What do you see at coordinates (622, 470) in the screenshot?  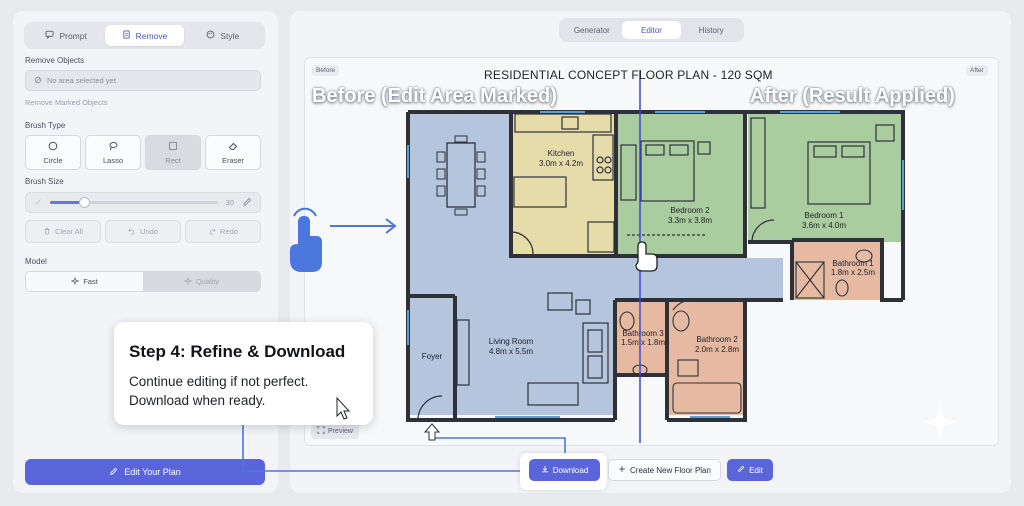 I see `plus-icon` at bounding box center [622, 470].